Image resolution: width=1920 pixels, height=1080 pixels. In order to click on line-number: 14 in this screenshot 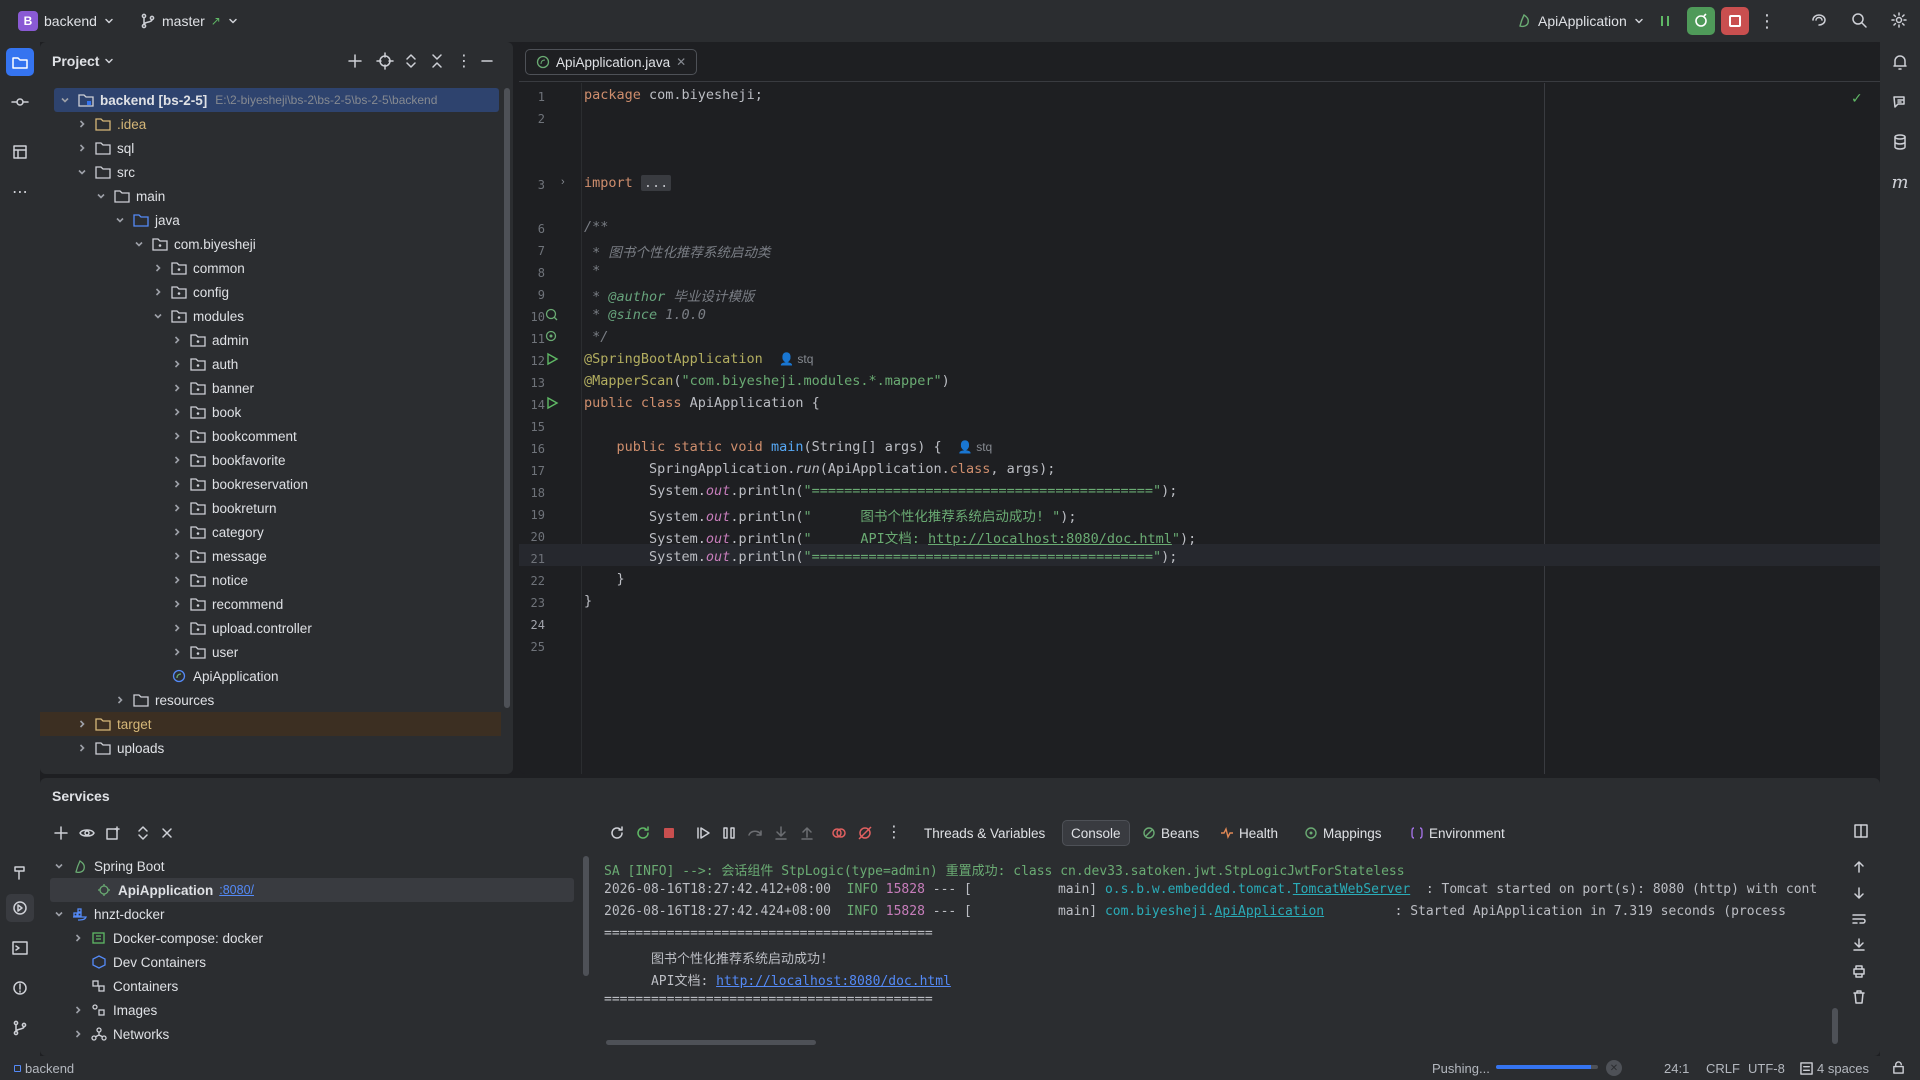, I will do `click(532, 405)`.